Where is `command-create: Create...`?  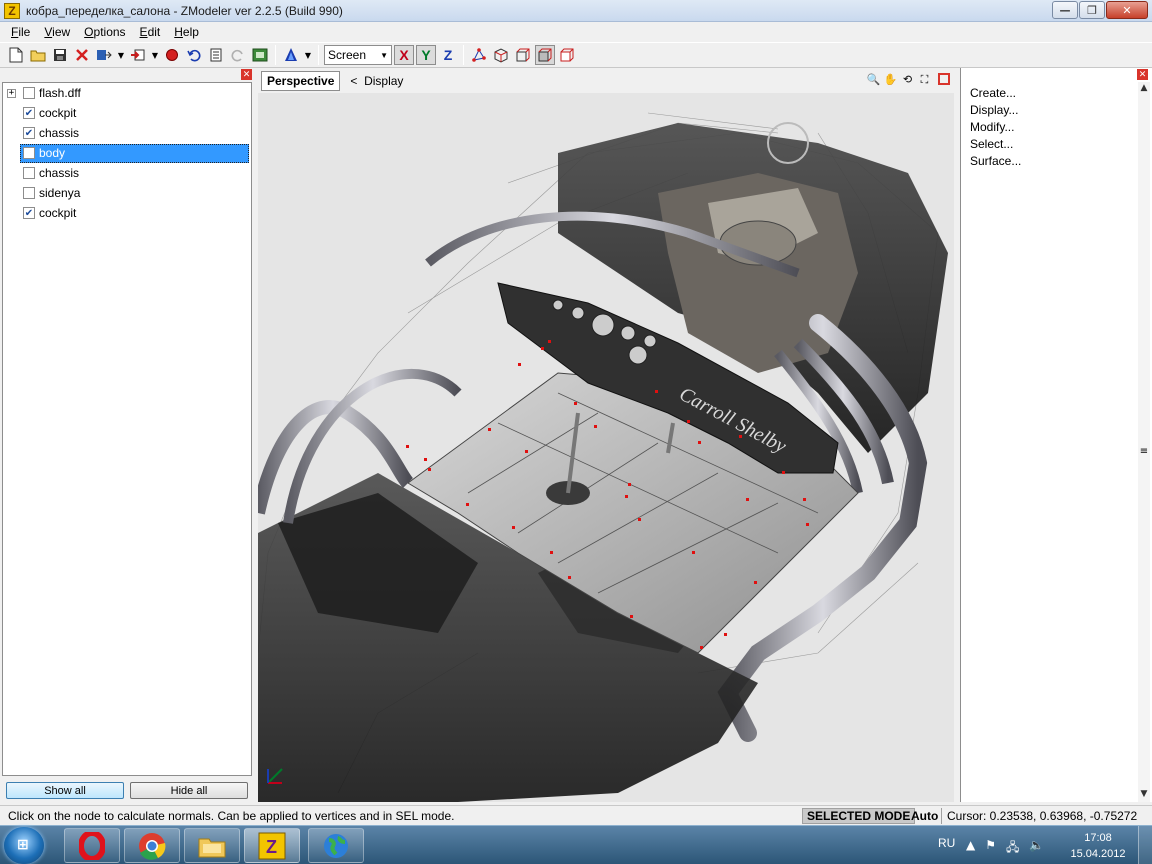
command-create: Create... is located at coordinates (993, 93).